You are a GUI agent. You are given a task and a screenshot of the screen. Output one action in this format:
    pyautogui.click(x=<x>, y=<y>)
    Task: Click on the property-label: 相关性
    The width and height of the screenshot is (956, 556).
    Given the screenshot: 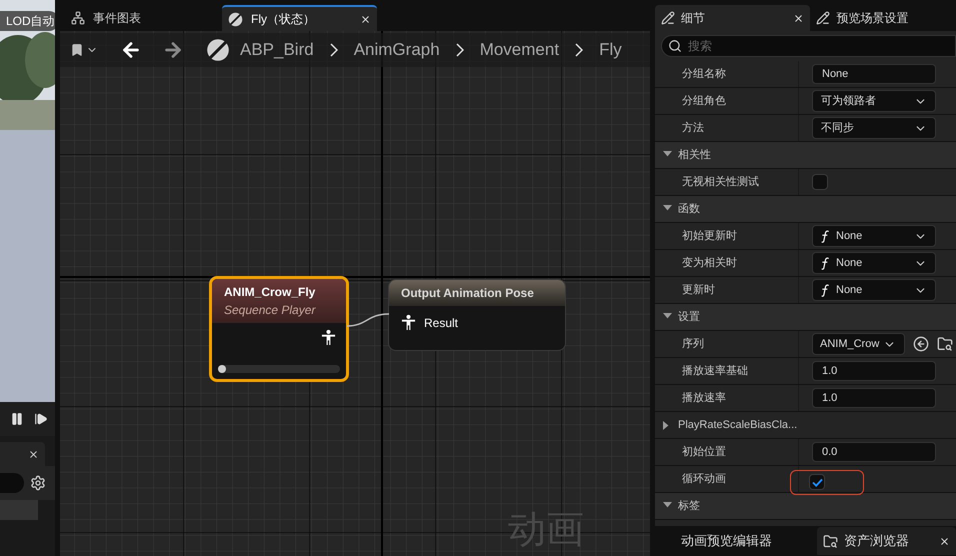 What is the action you would take?
    pyautogui.click(x=694, y=155)
    